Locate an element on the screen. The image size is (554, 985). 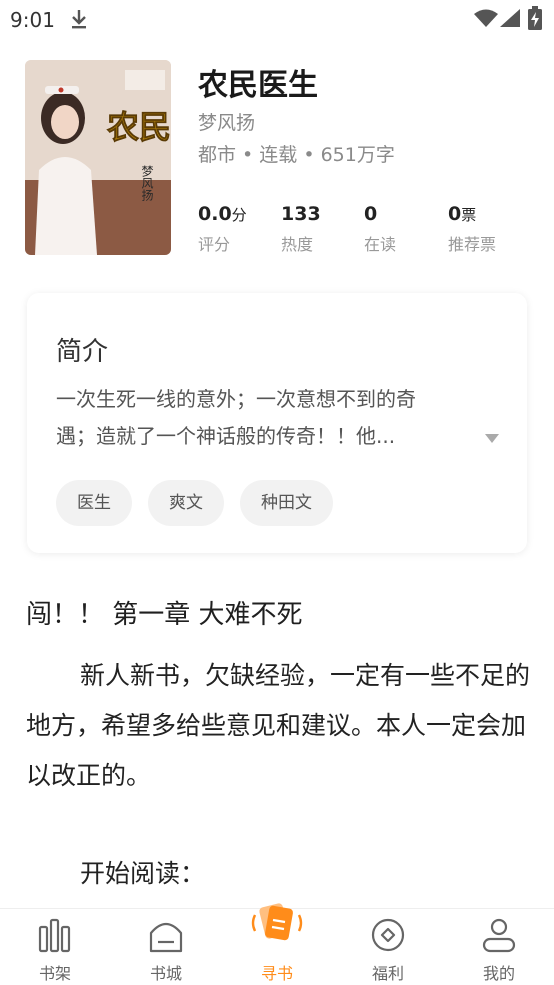
stat-rating-number: 0.0 is located at coordinates (215, 214).